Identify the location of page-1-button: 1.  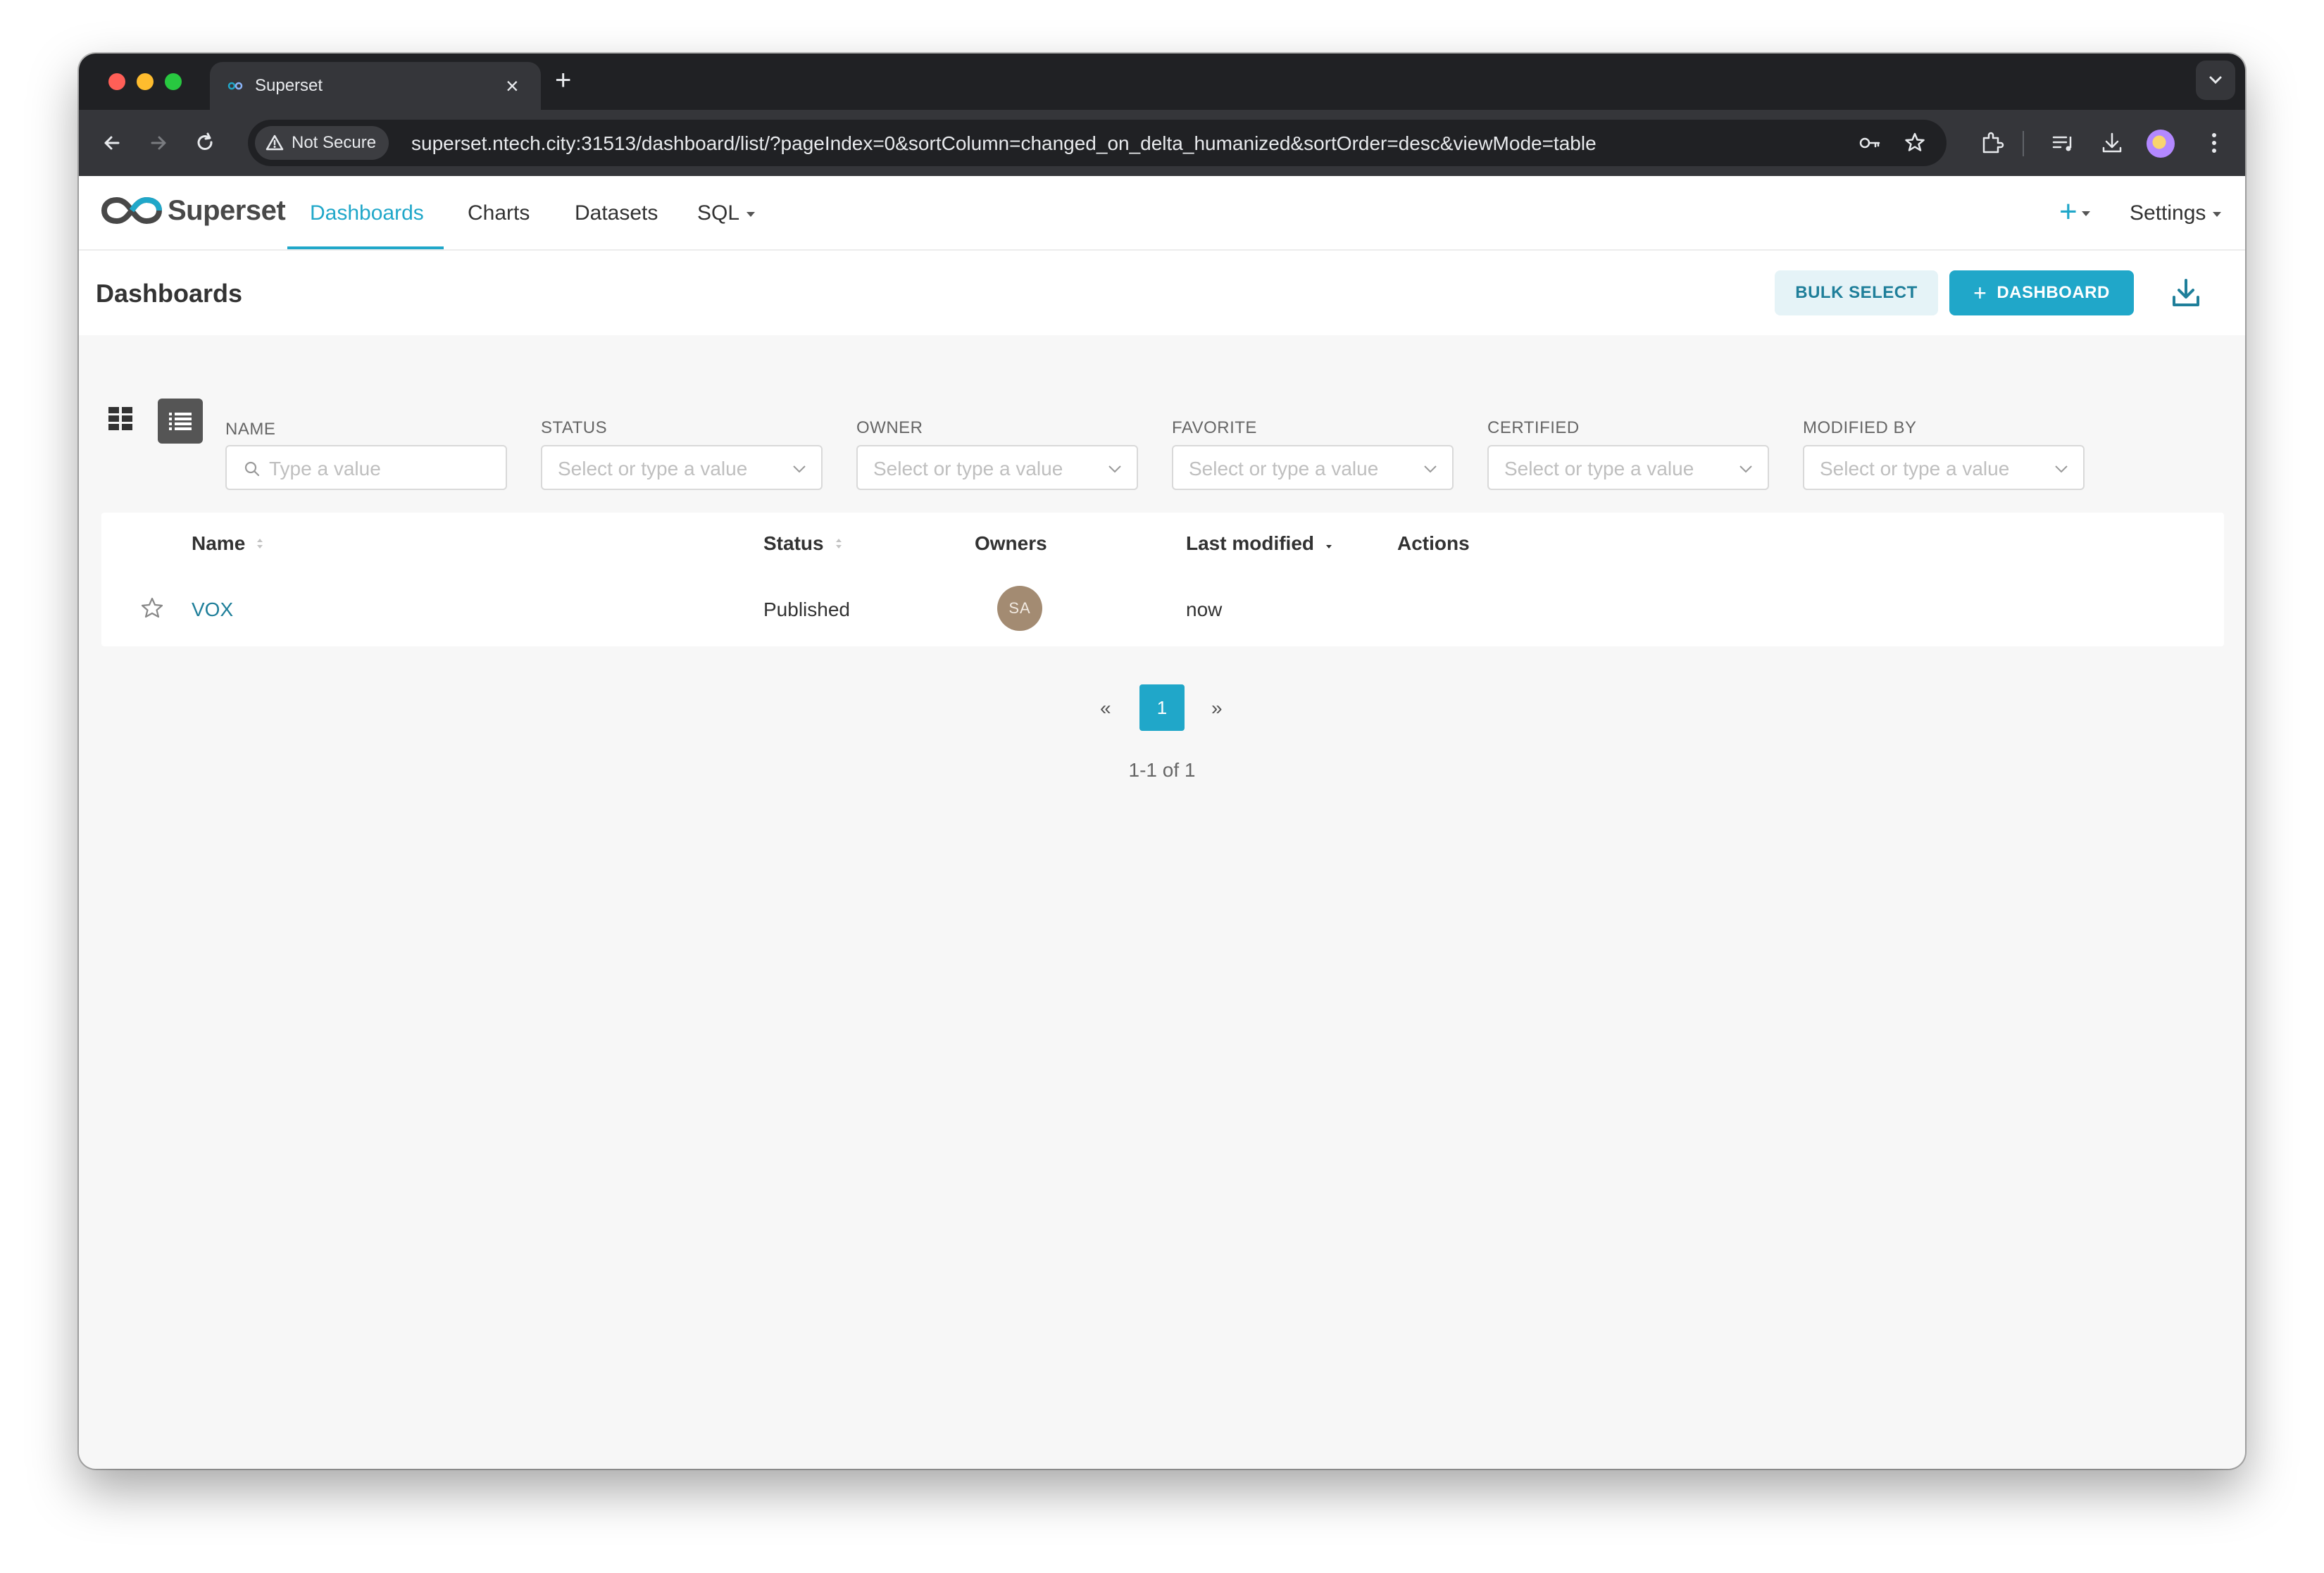
(1162, 708).